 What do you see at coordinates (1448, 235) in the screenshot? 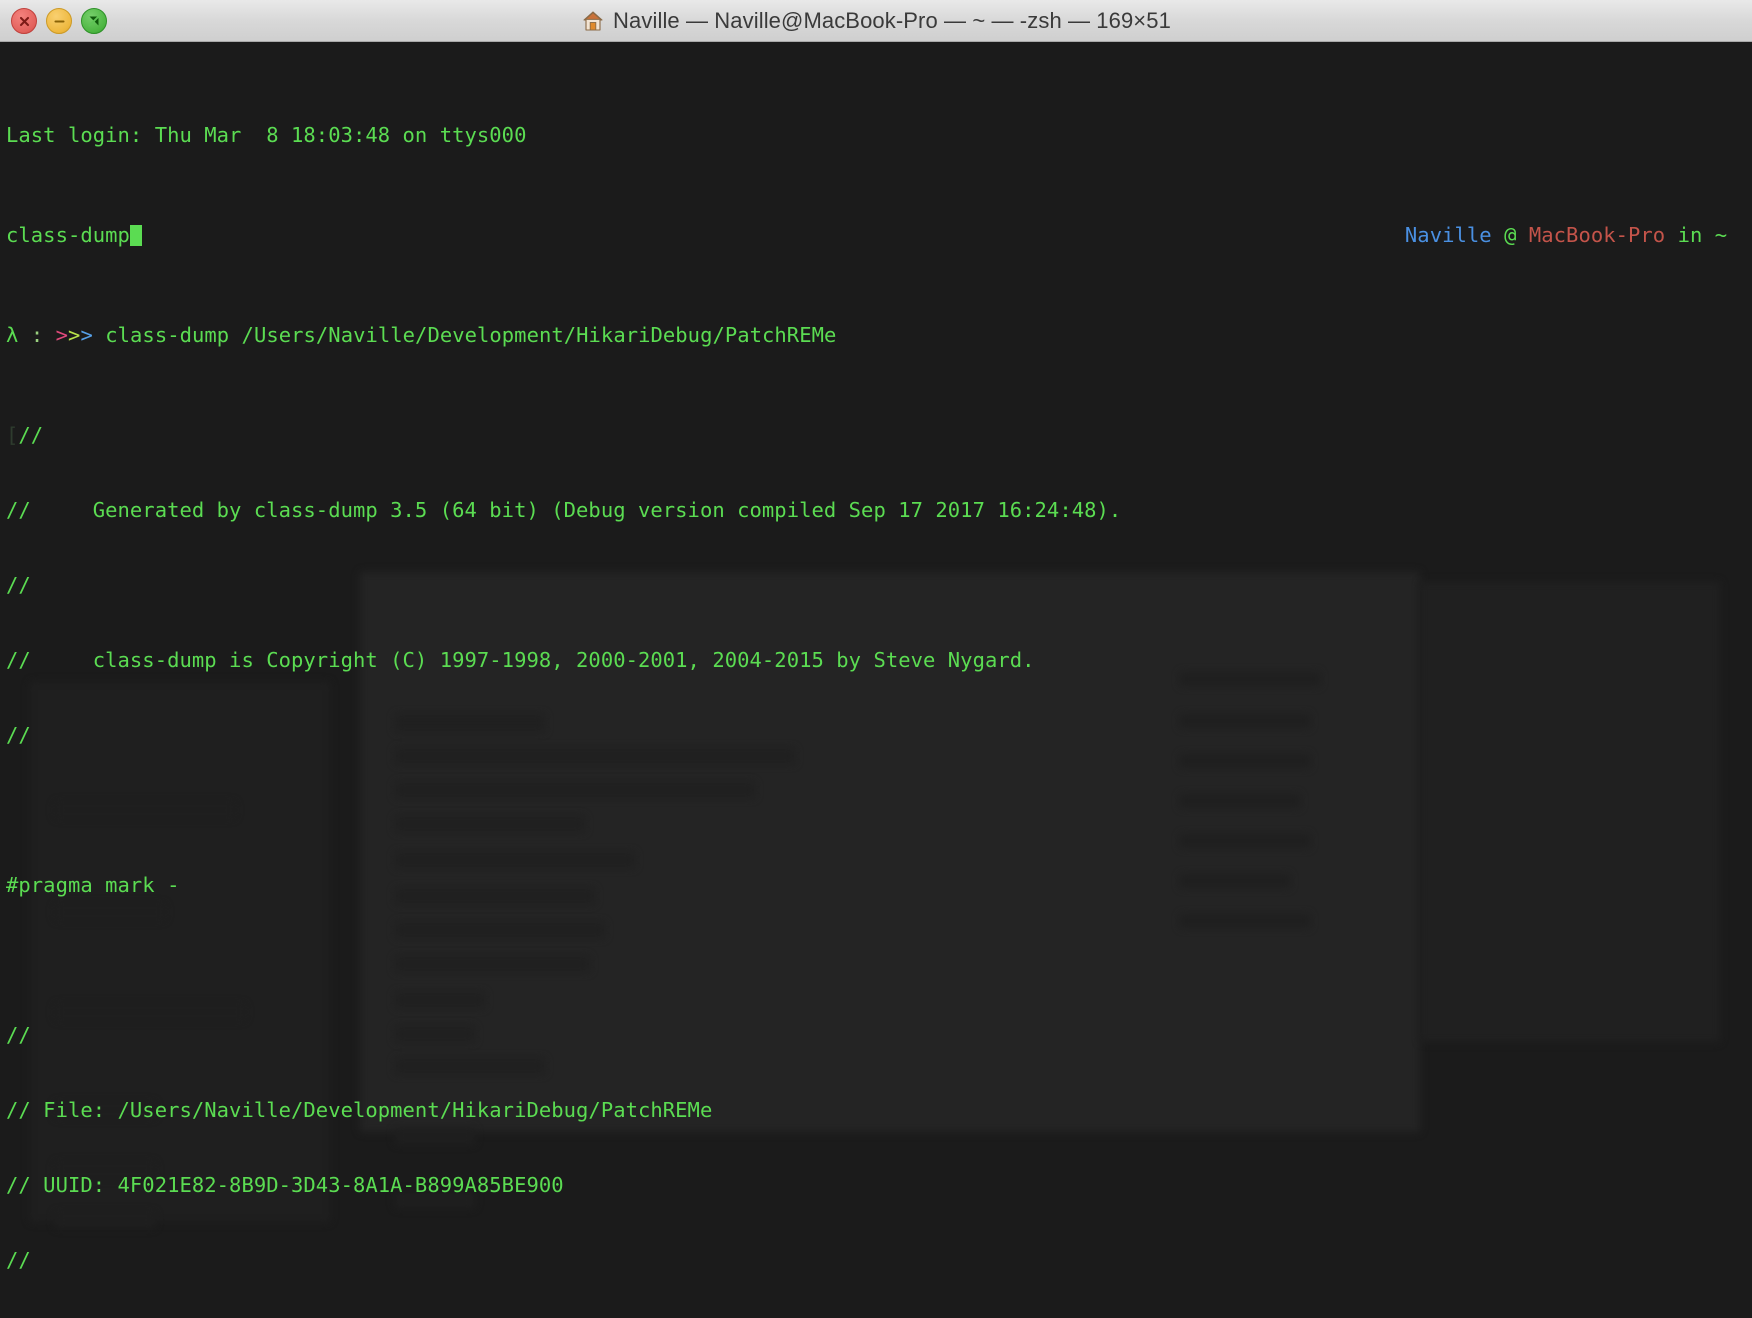
I see `prompt-user: Naville` at bounding box center [1448, 235].